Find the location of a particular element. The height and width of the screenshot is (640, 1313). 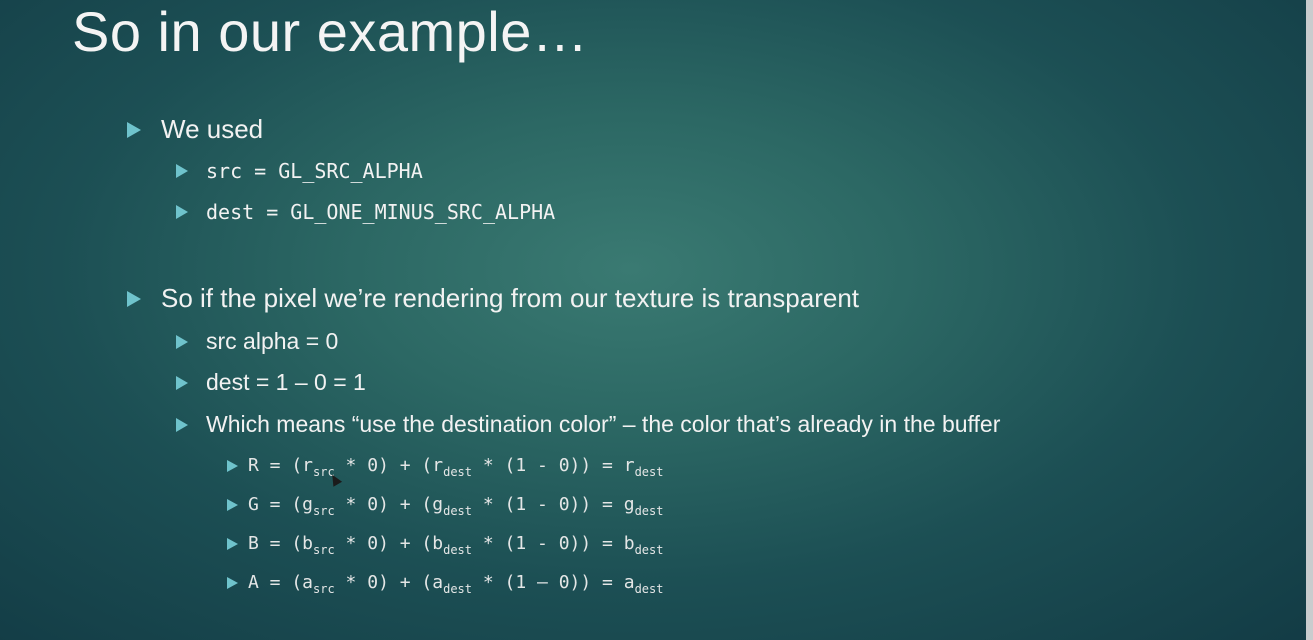

sub-bullet-text: dest = GL_ONE_MINUS_SRC_ALPHA is located at coordinates (381, 212).